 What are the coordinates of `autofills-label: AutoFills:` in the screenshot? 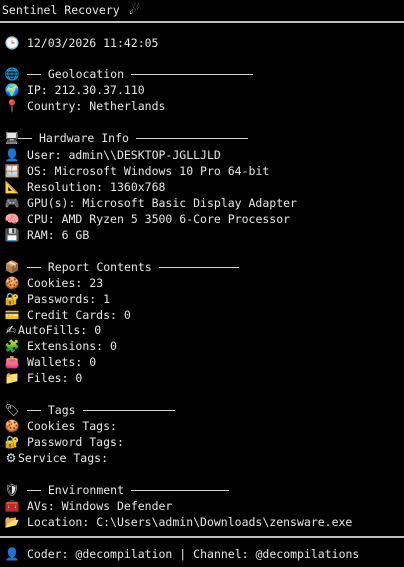 It's located at (53, 330).